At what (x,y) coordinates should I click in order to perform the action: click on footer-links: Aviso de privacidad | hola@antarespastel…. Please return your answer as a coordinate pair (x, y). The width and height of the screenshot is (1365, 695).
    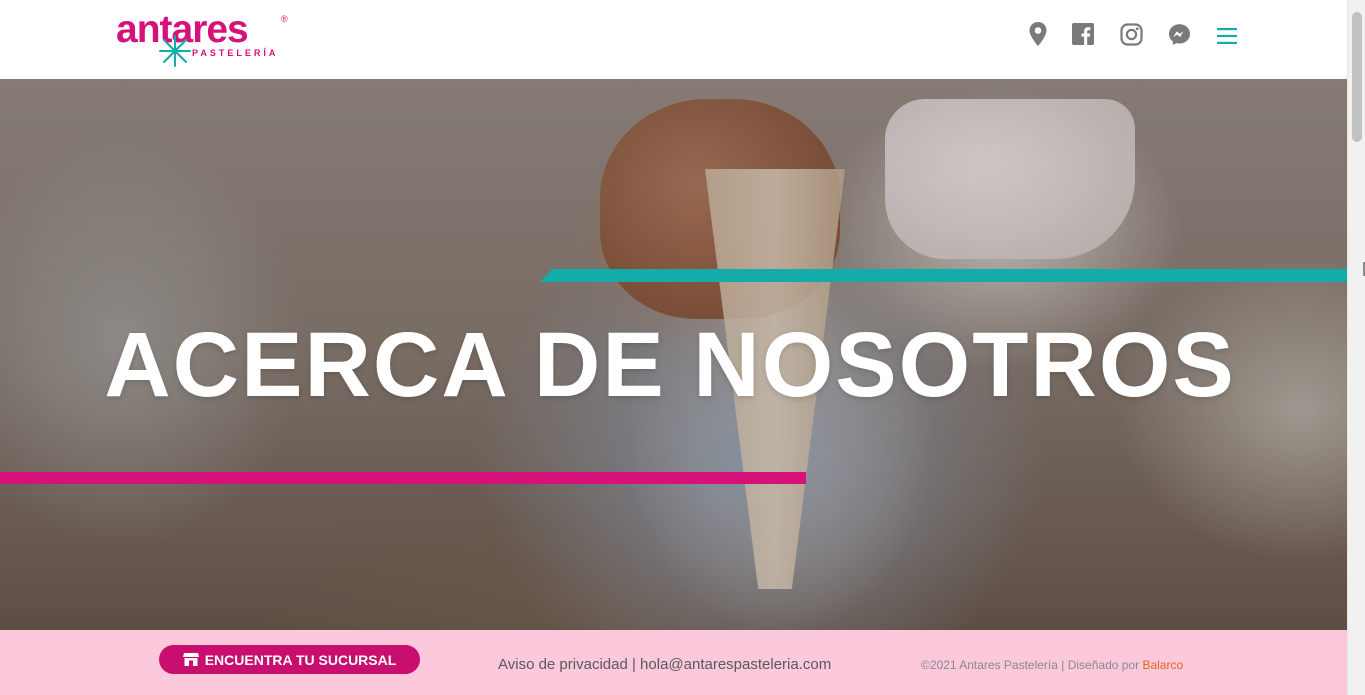
    Looking at the image, I should click on (664, 664).